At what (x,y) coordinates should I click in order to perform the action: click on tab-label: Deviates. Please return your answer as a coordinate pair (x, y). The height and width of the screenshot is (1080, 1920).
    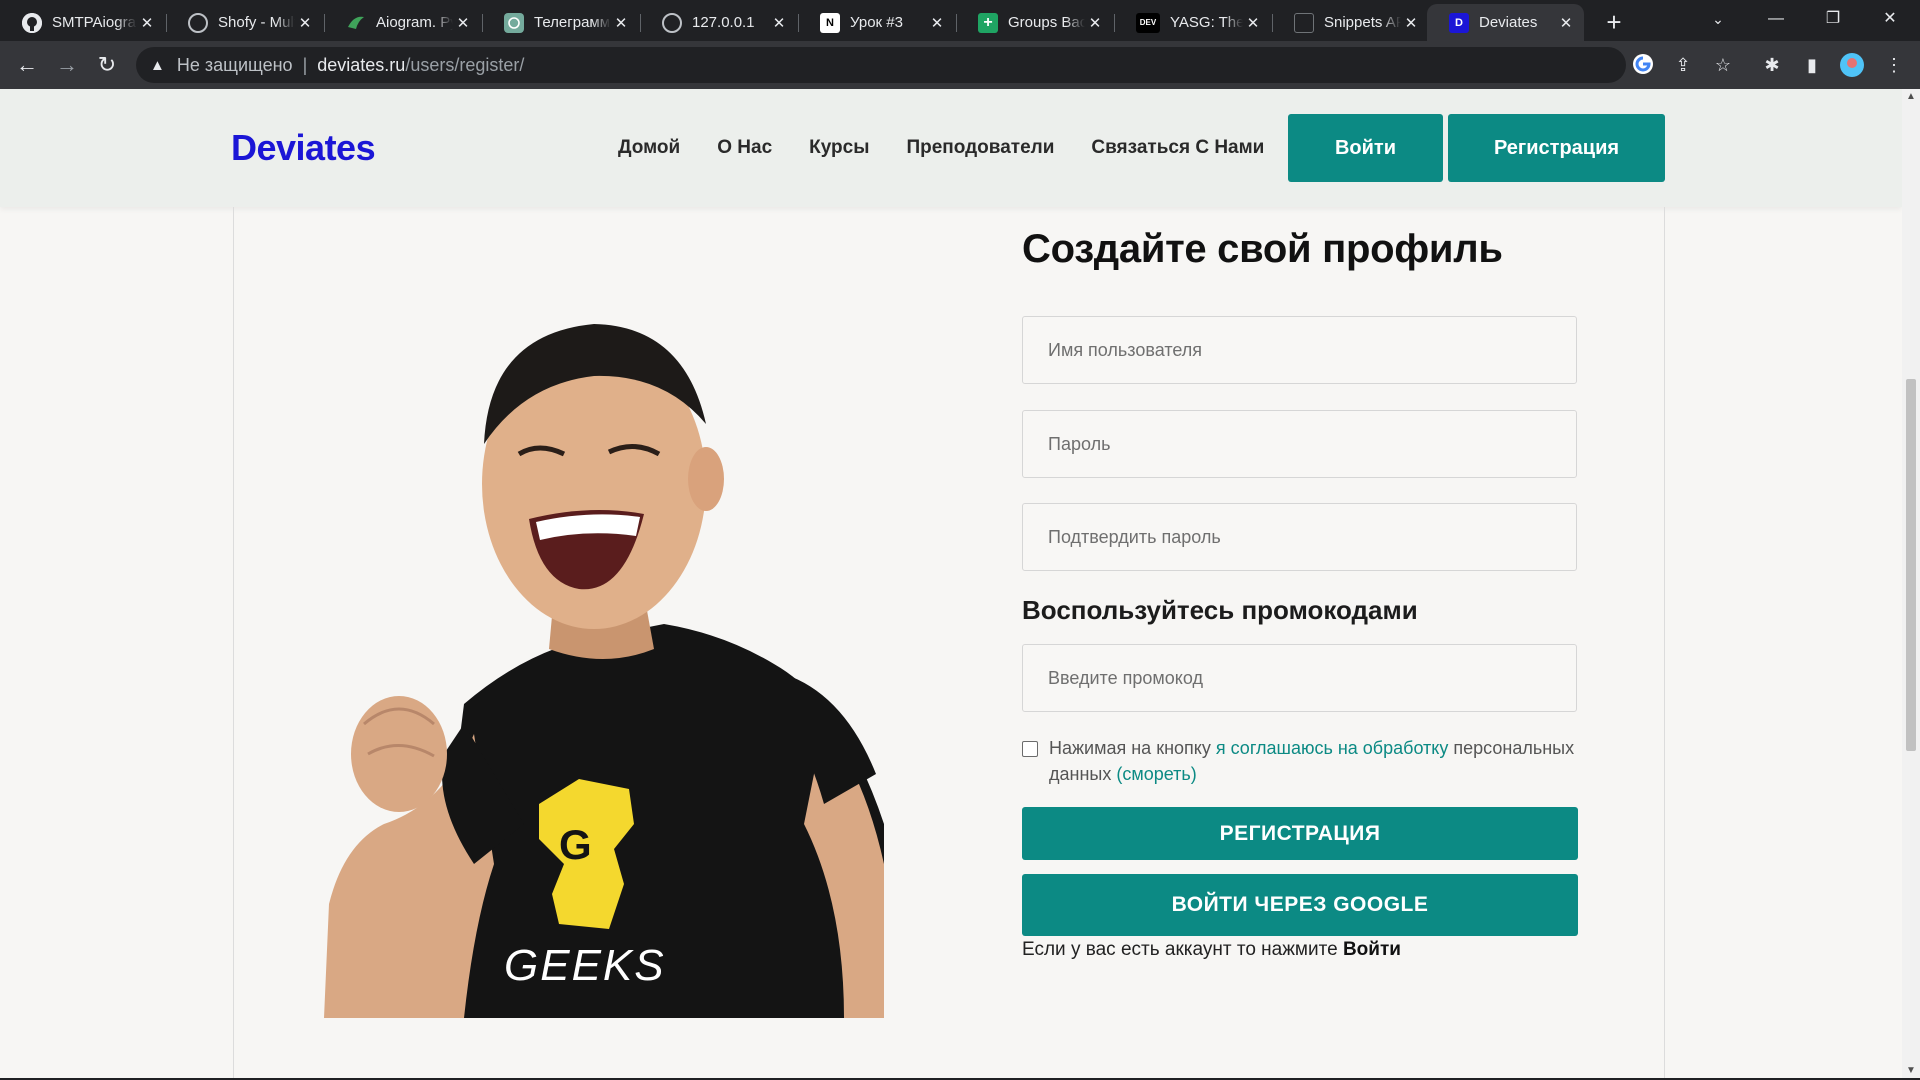
    Looking at the image, I should click on (1508, 22).